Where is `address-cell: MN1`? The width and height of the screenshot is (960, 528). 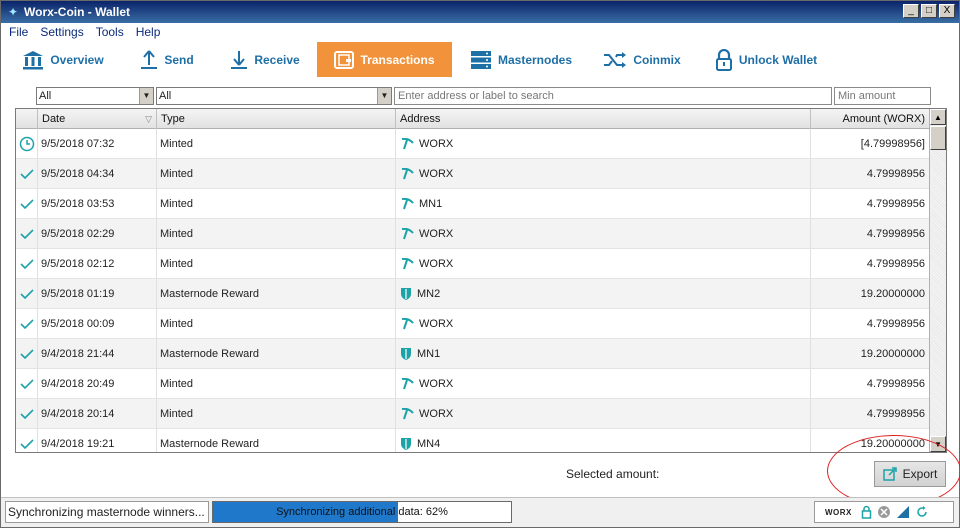 address-cell: MN1 is located at coordinates (603, 204).